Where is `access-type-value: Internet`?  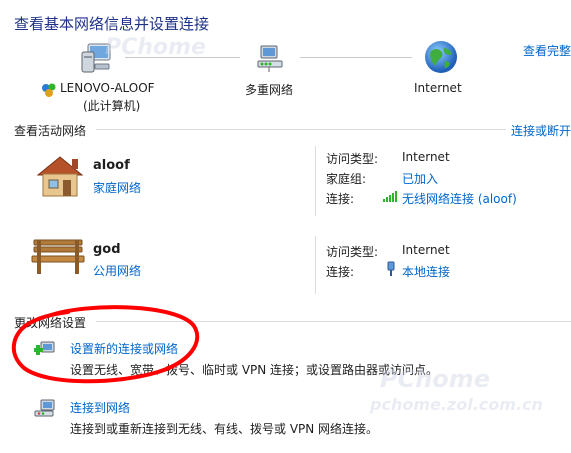
access-type-value: Internet is located at coordinates (426, 157).